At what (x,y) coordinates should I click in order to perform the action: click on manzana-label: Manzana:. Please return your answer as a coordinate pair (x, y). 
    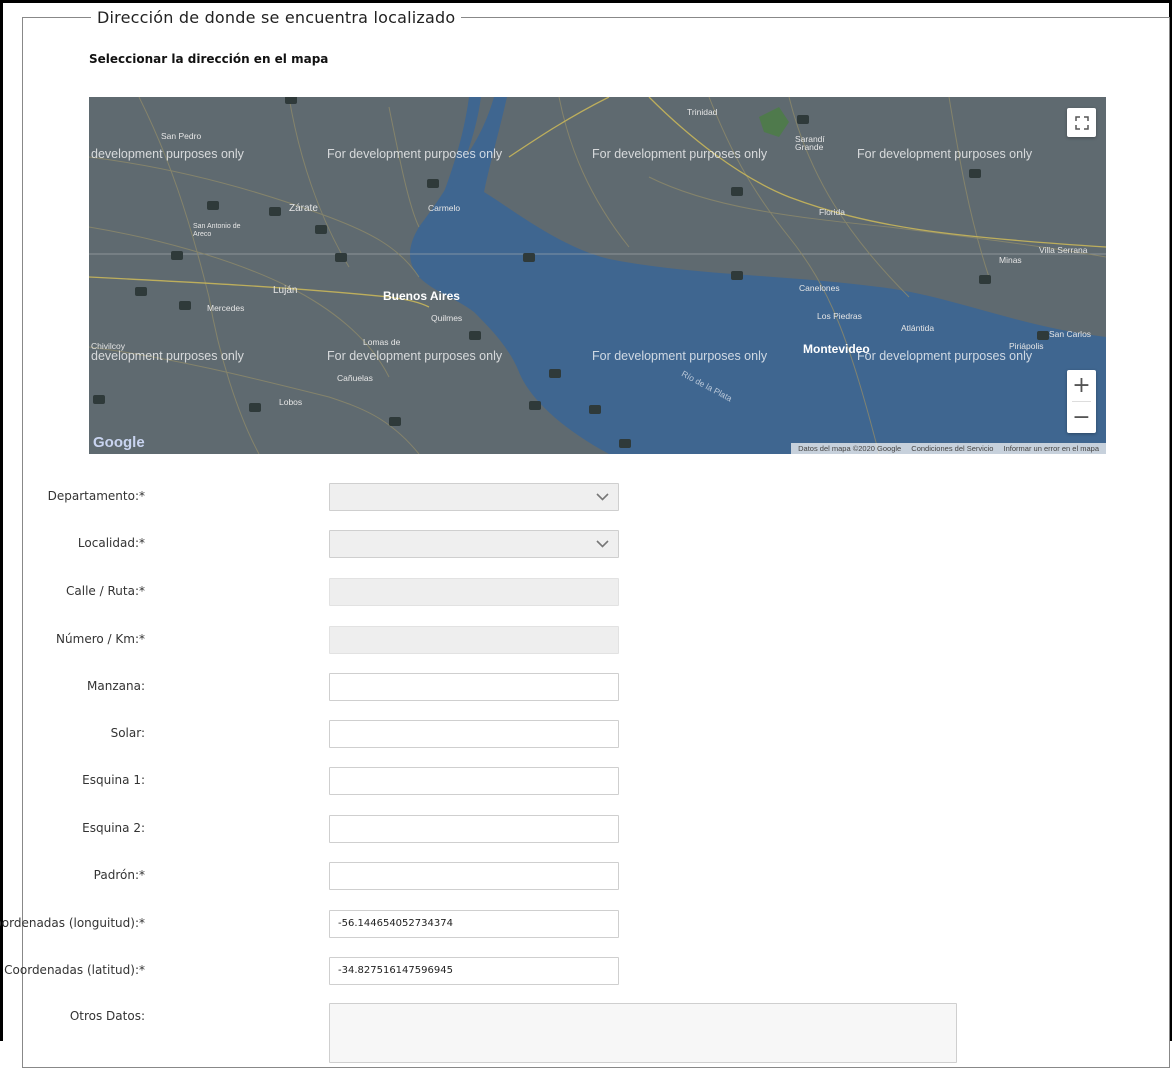
    Looking at the image, I should click on (116, 686).